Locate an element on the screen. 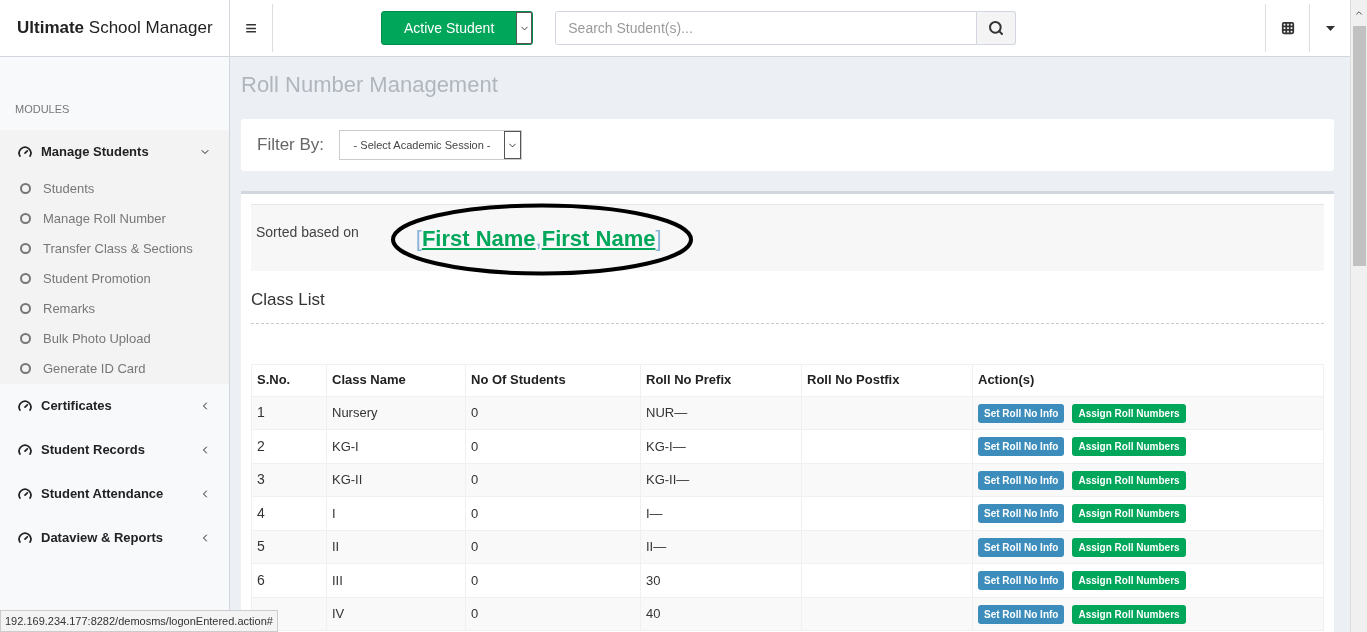 The width and height of the screenshot is (1367, 632). search-button is located at coordinates (997, 28).